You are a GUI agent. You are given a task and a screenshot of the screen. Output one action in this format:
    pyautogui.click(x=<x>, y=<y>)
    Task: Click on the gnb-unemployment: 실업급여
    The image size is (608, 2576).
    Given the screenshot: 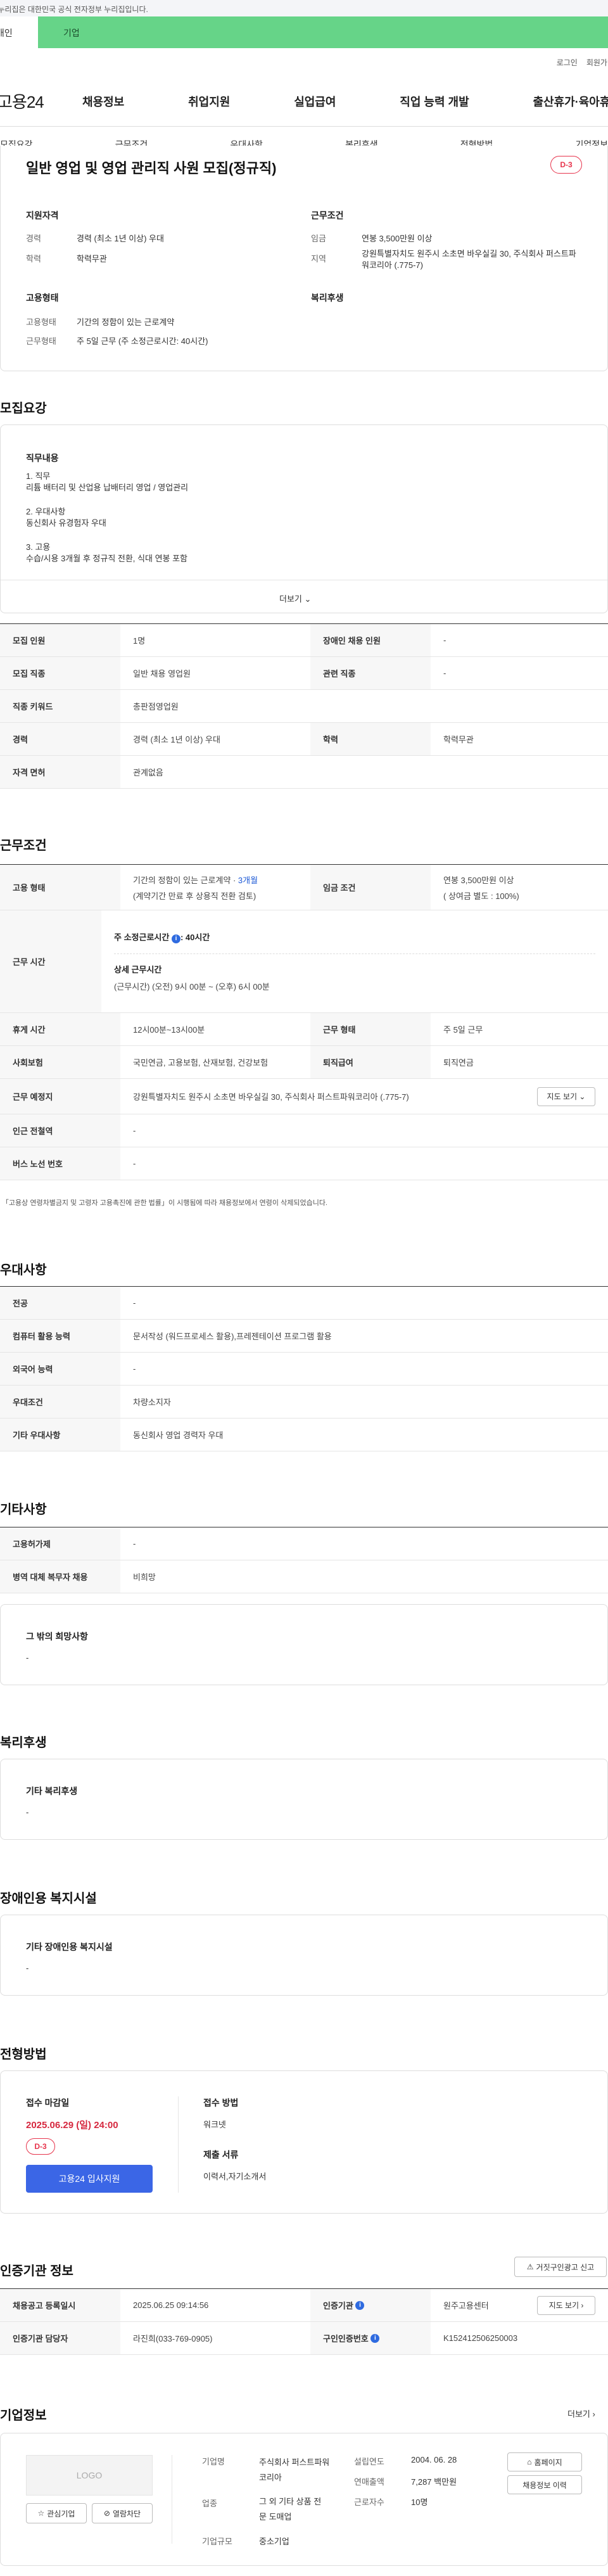 What is the action you would take?
    pyautogui.click(x=315, y=101)
    